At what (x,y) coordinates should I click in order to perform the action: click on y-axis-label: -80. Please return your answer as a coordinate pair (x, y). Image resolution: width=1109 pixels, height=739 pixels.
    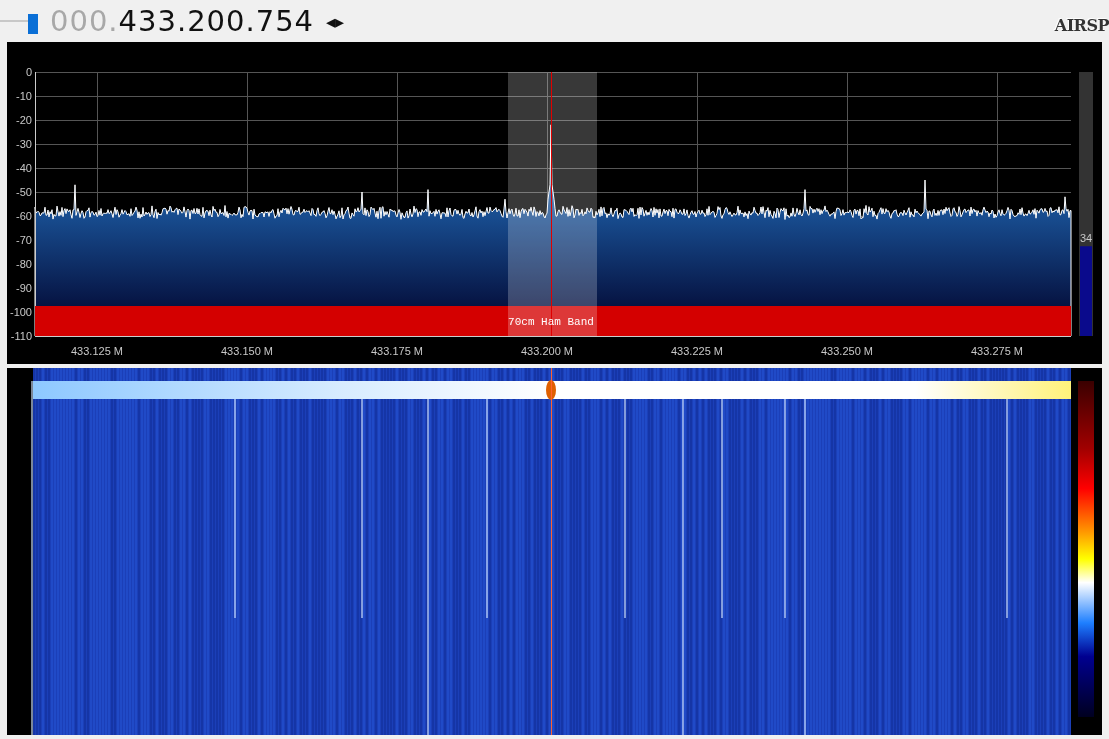
    Looking at the image, I should click on (24, 264).